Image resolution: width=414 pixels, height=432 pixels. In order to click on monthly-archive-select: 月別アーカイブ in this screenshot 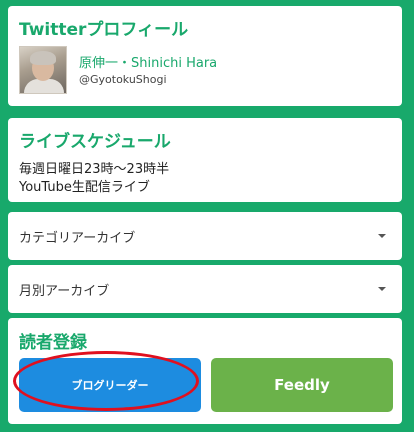, I will do `click(205, 289)`.